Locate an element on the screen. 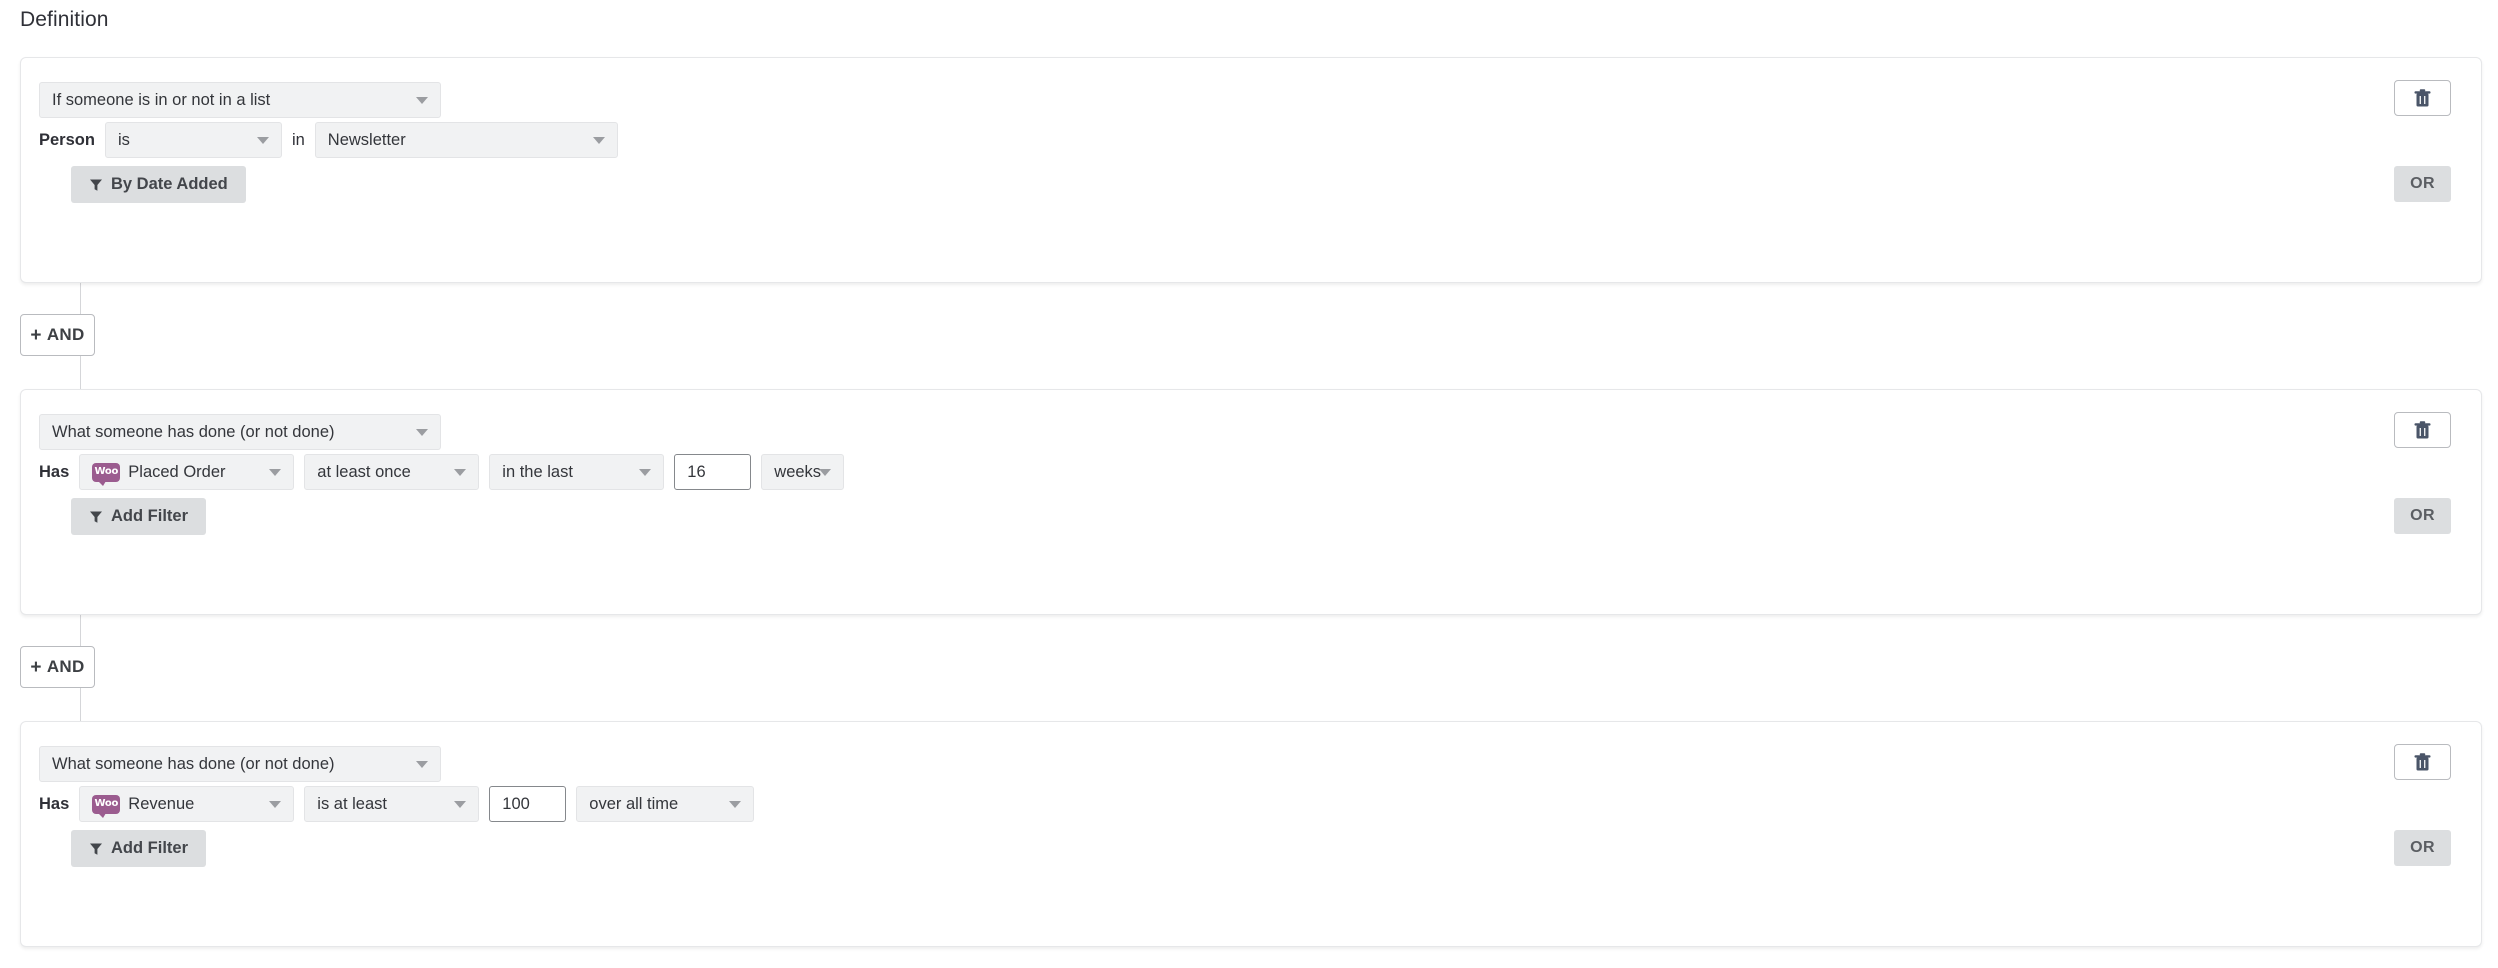 The width and height of the screenshot is (2498, 968). add-and-condition-button-1: + AND is located at coordinates (57, 335).